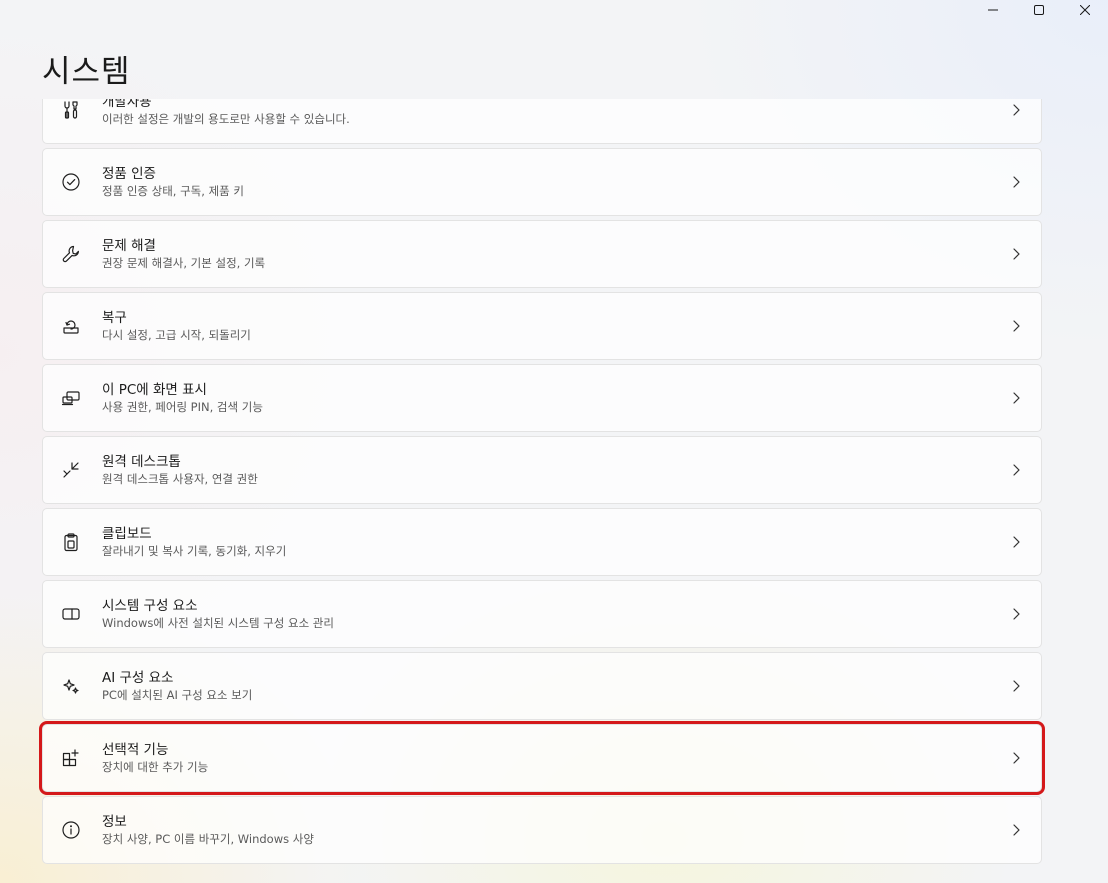  What do you see at coordinates (71, 470) in the screenshot?
I see `remote-desktop-icon` at bounding box center [71, 470].